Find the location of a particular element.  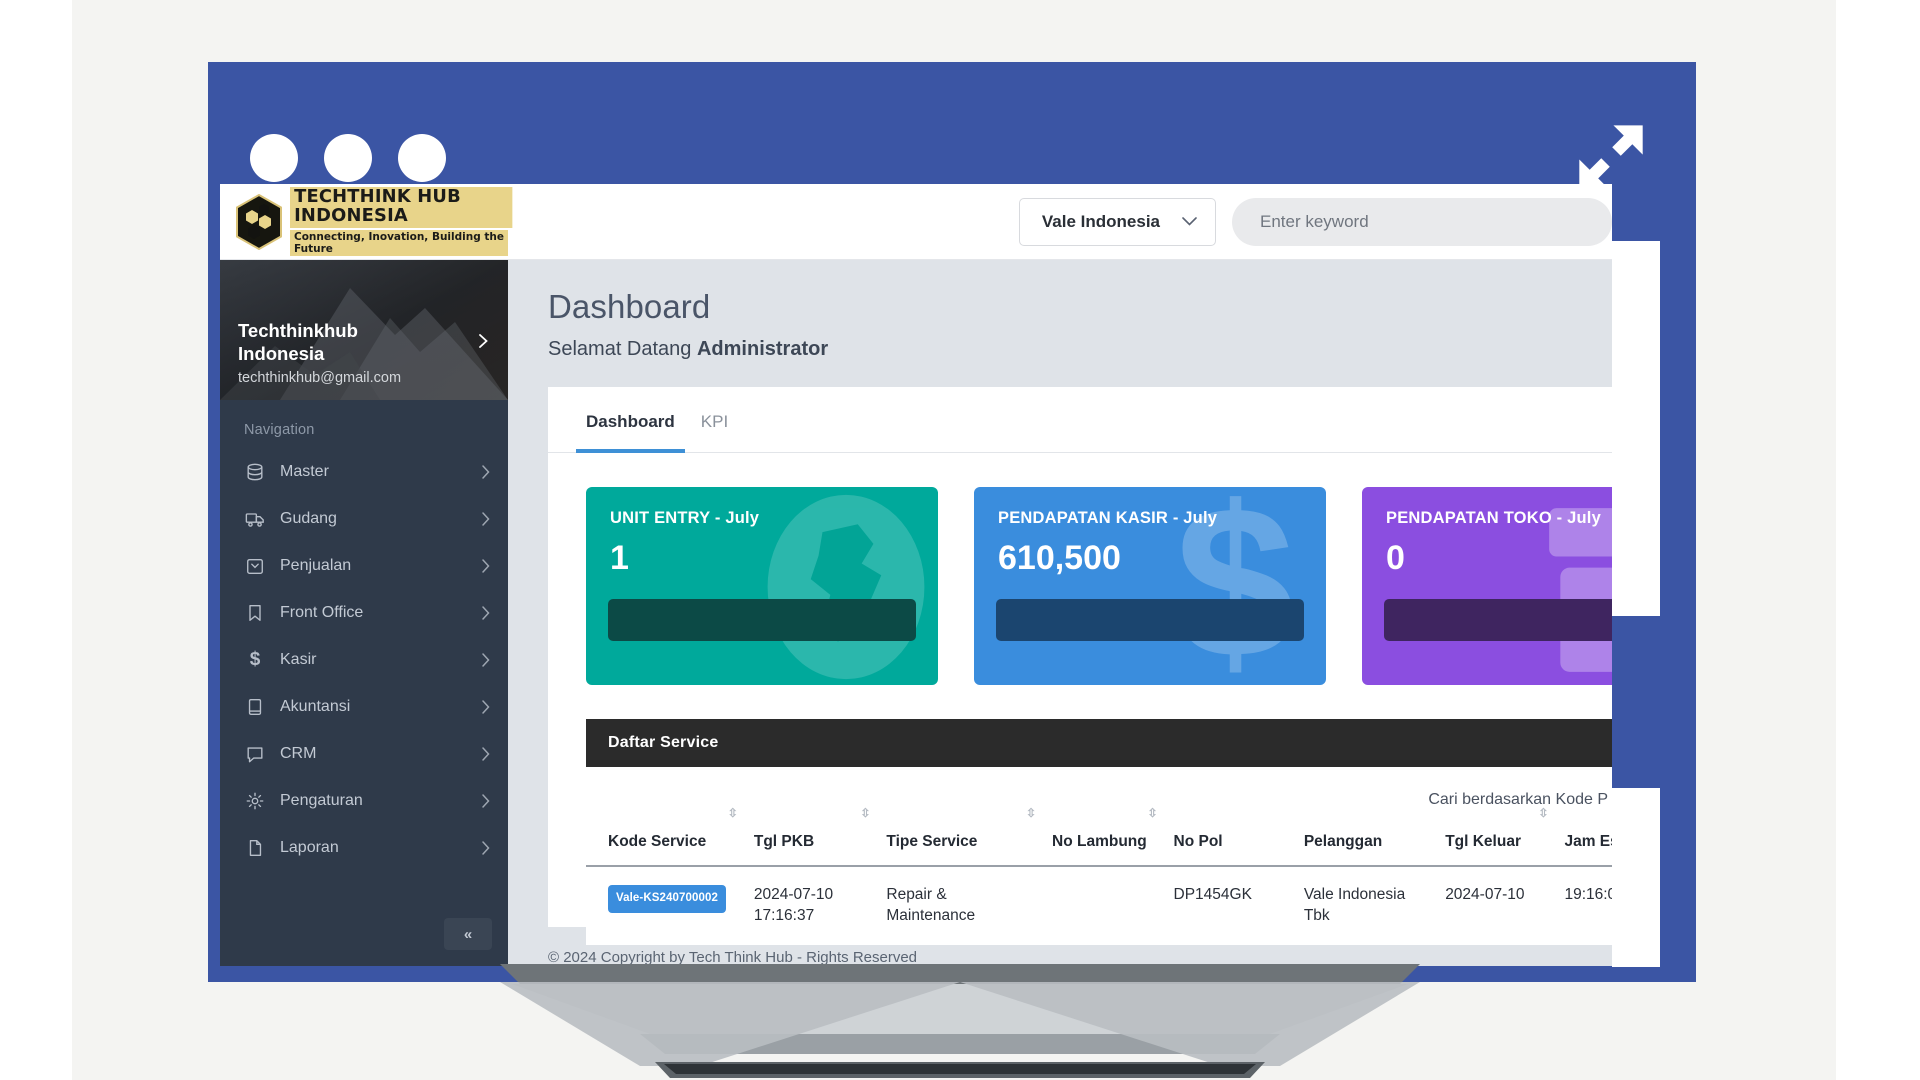

col-no-lambung: ⇳ No Lambung is located at coordinates (1112, 836).